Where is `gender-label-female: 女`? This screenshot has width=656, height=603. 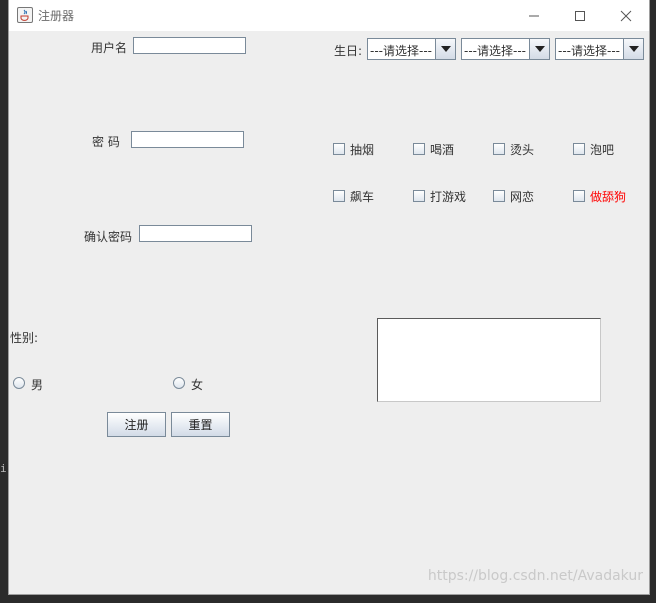 gender-label-female: 女 is located at coordinates (197, 385).